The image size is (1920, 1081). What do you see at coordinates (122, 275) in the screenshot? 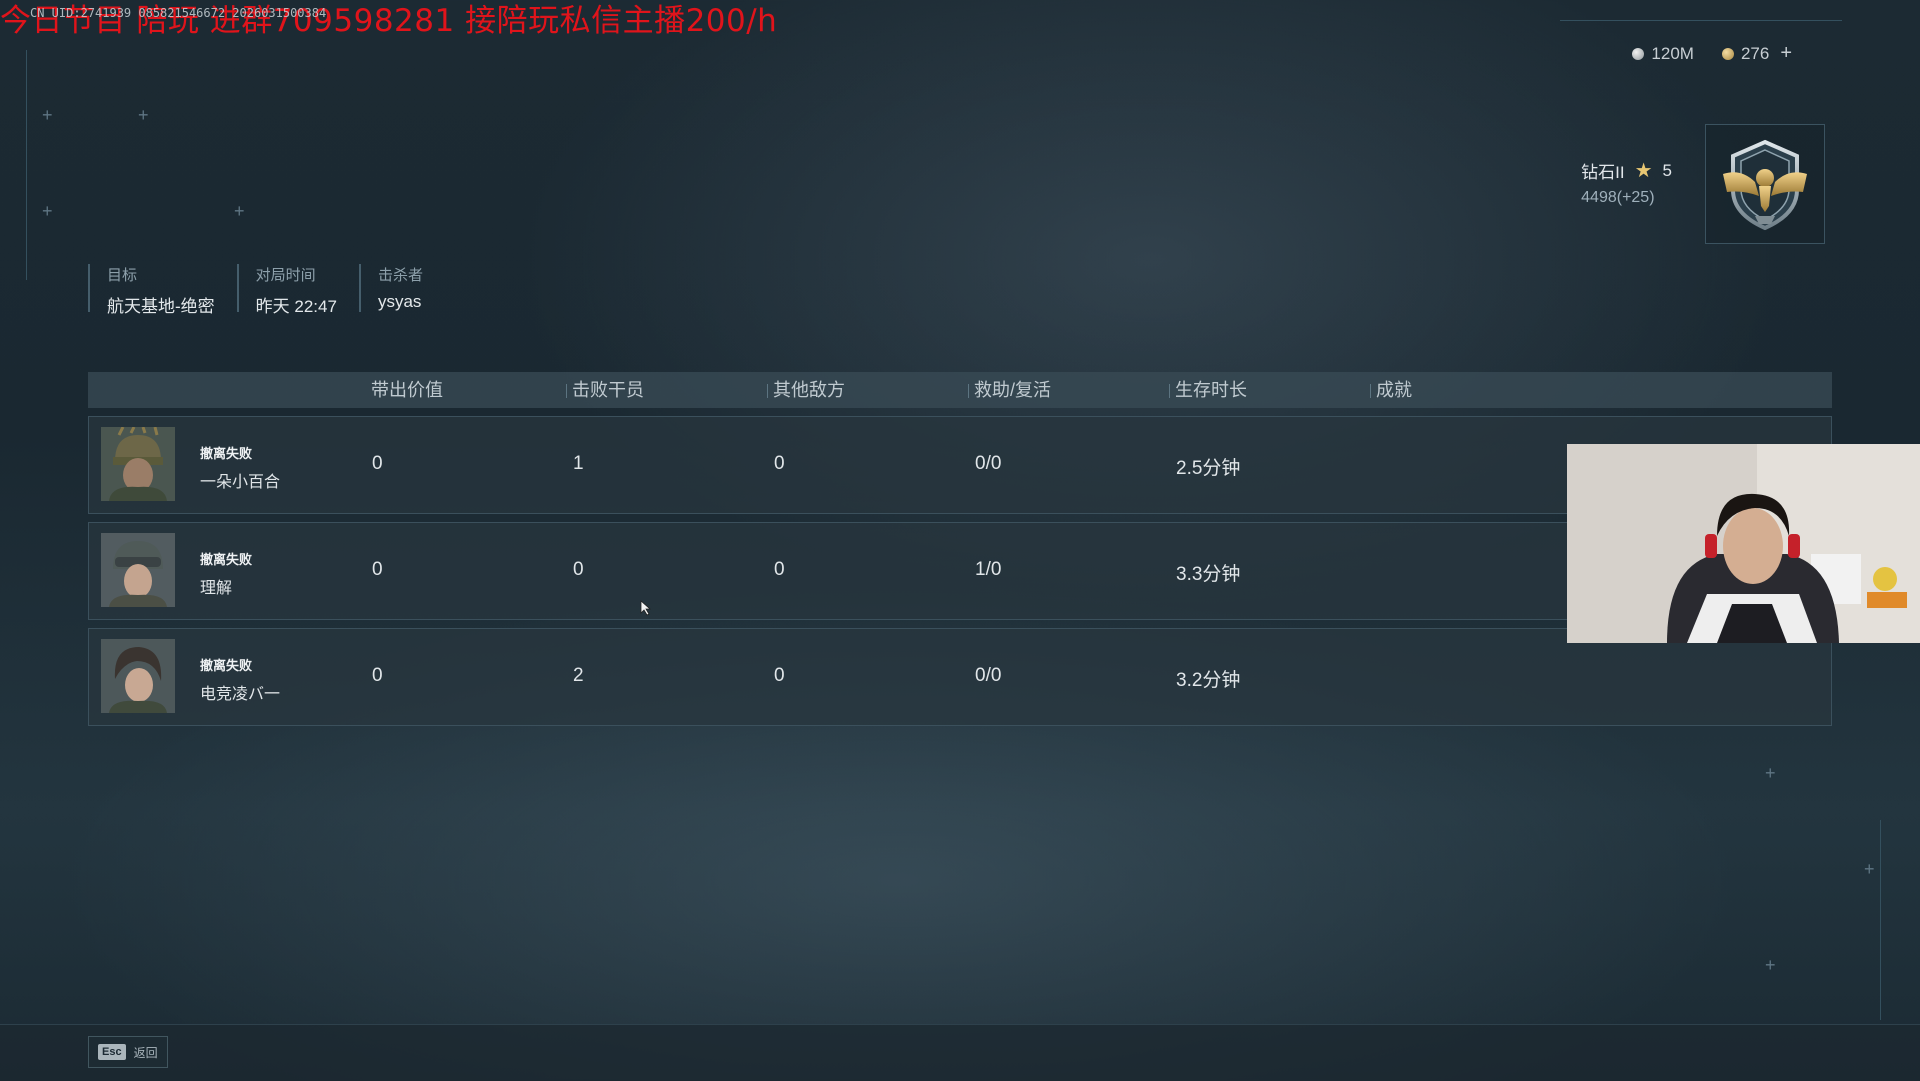
I see `info-label: 目标` at bounding box center [122, 275].